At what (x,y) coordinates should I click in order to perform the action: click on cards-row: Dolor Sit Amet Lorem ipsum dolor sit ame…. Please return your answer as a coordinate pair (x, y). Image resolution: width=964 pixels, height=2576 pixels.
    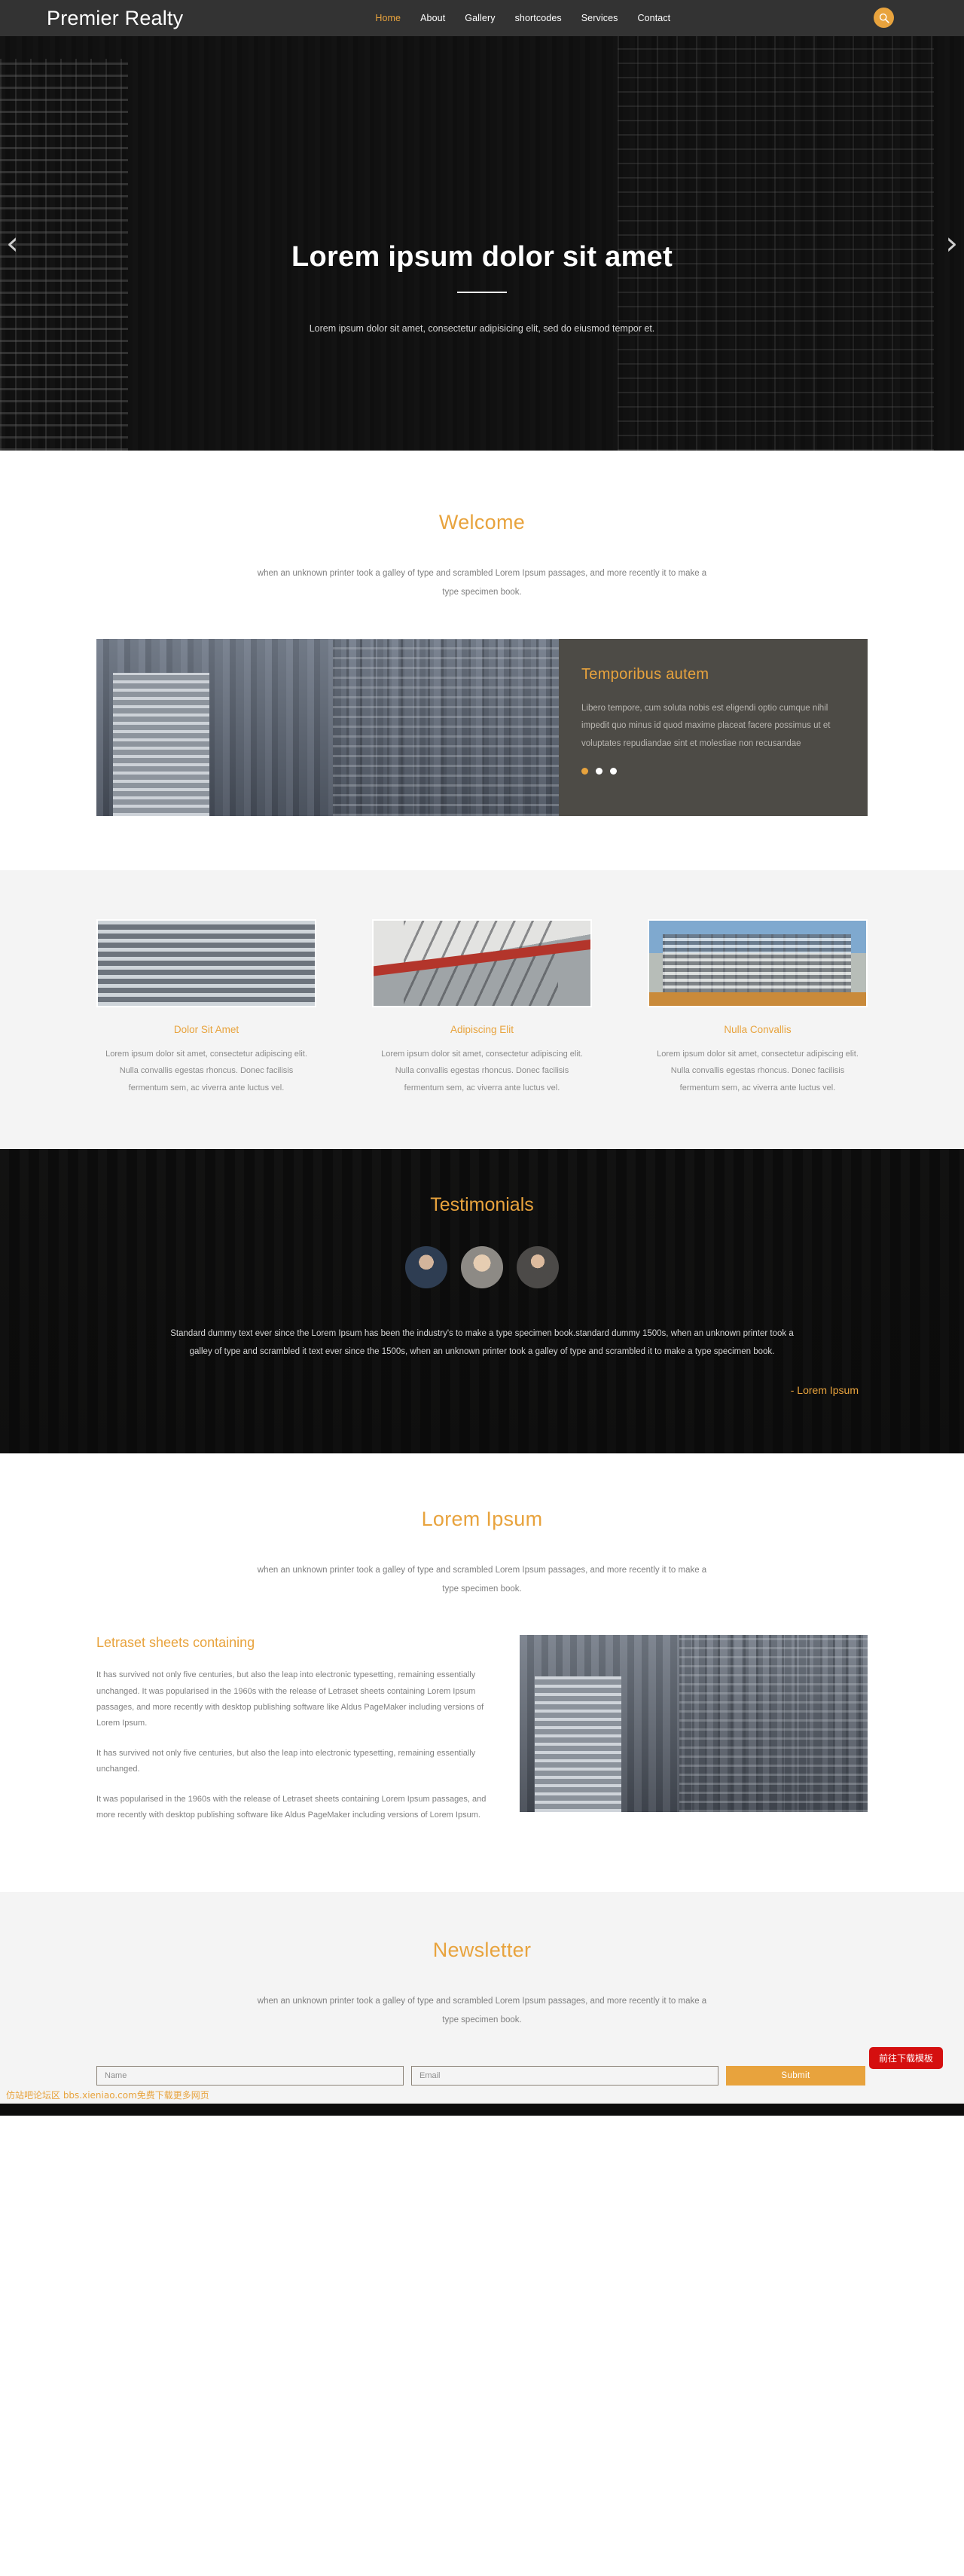
    Looking at the image, I should click on (482, 1007).